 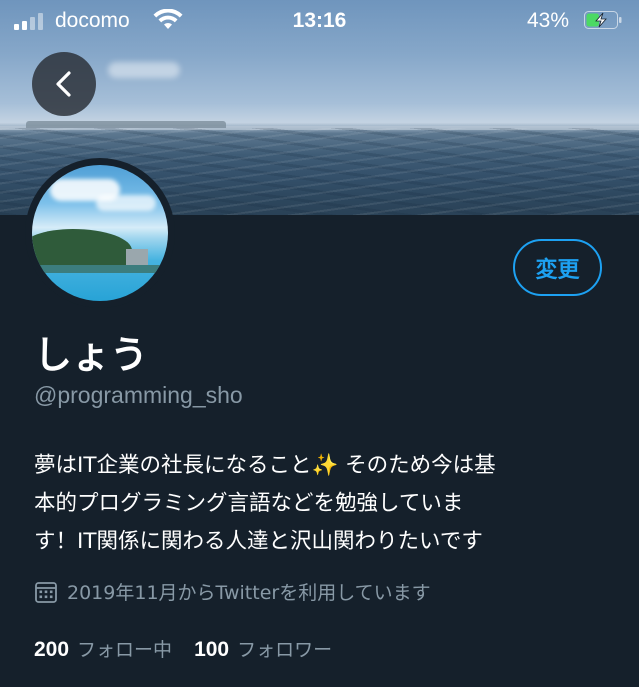 I want to click on avatar, so click(x=100, y=233).